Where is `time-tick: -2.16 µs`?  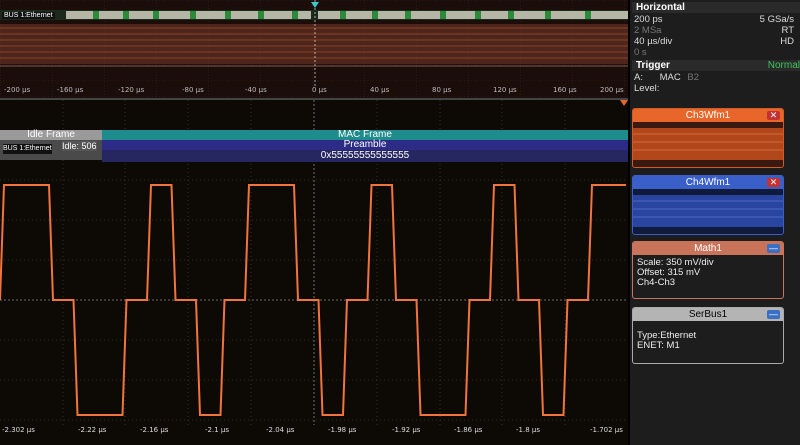 time-tick: -2.16 µs is located at coordinates (154, 430).